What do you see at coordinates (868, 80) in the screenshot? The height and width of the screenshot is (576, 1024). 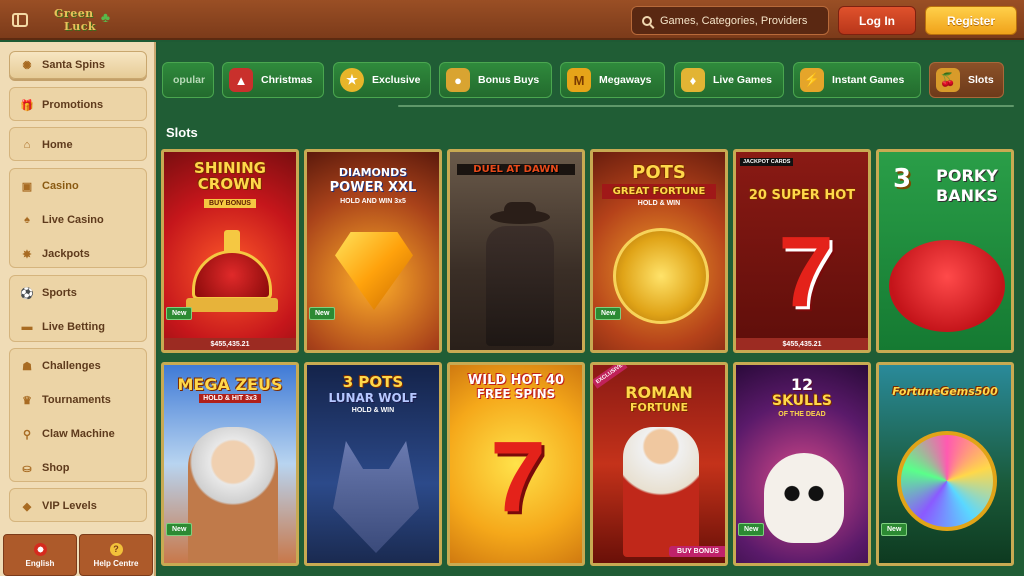 I see `category-label: Instant Games` at bounding box center [868, 80].